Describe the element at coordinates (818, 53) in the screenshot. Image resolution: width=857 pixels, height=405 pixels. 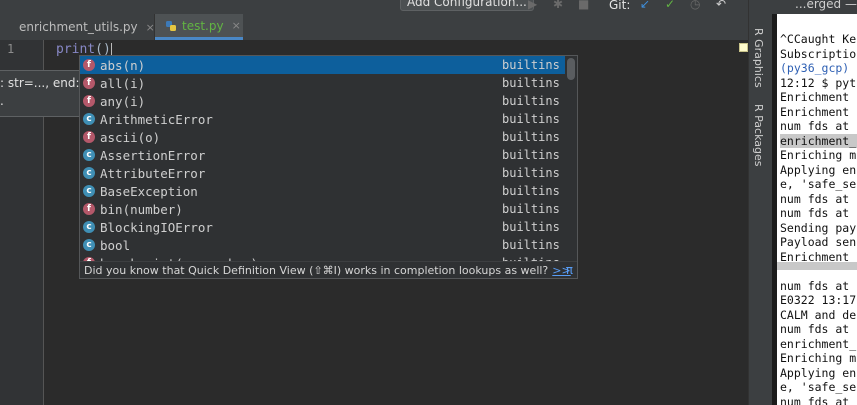
I see `terminal-line: Subscriptio` at that location.